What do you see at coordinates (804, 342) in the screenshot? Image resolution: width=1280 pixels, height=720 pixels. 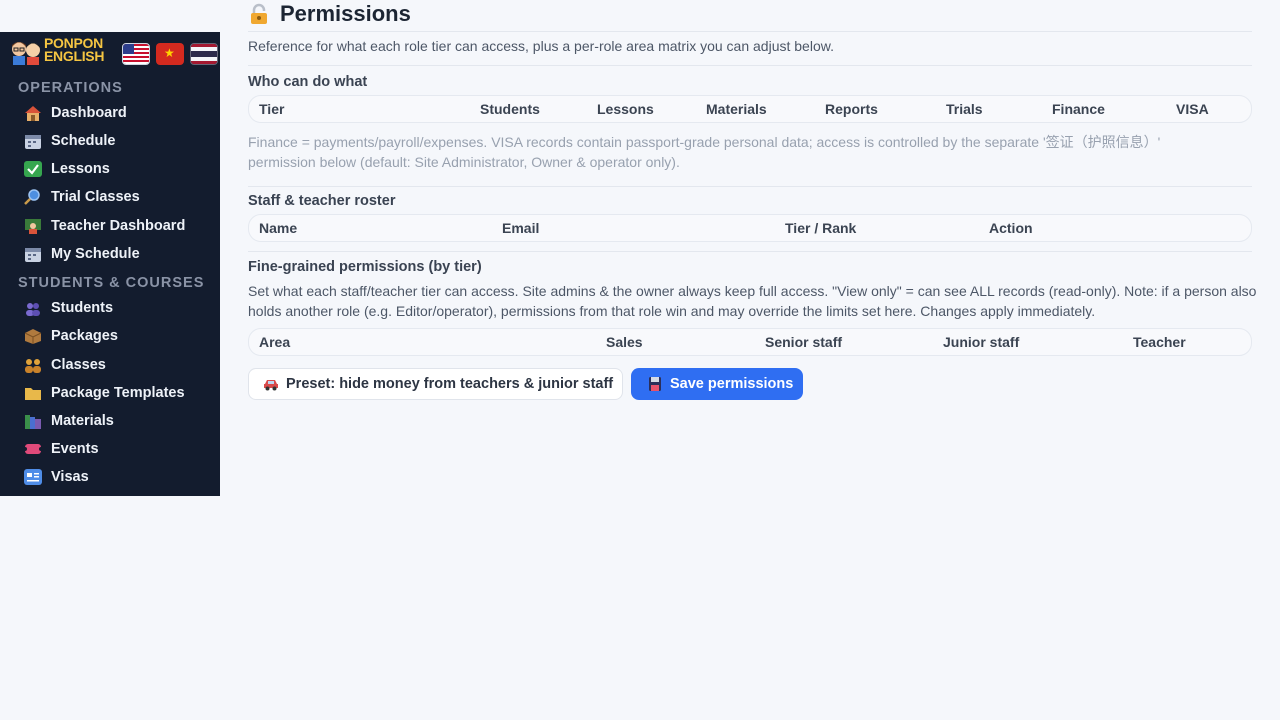 I see `column-header: Senior staff` at bounding box center [804, 342].